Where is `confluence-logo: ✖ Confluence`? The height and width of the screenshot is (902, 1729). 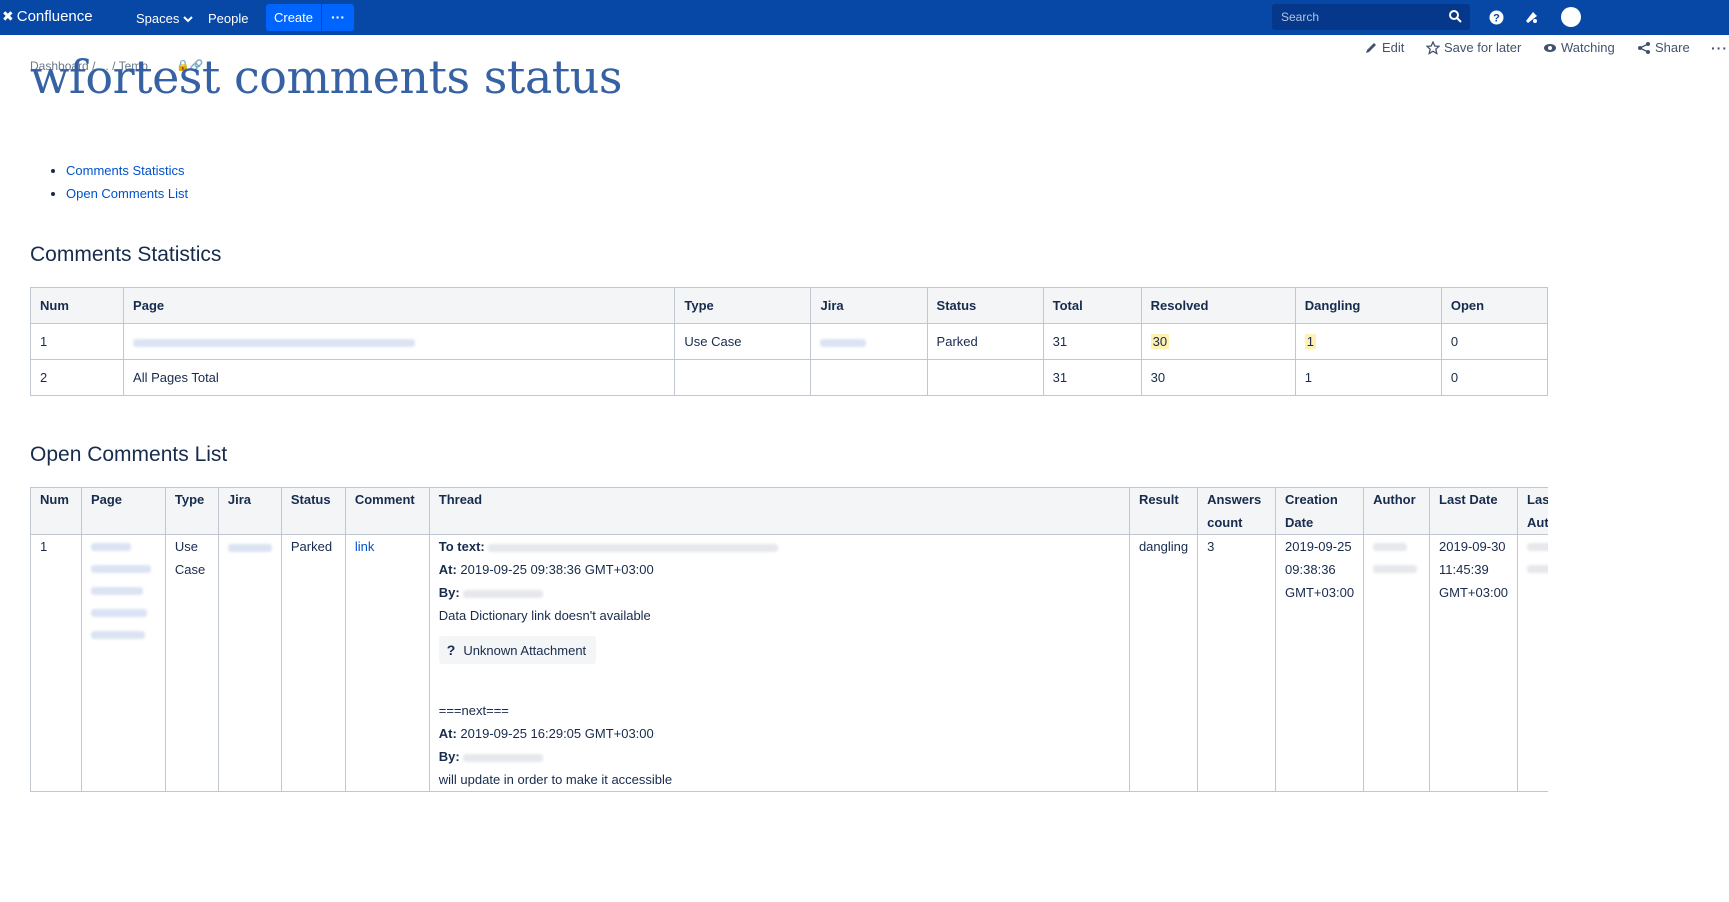
confluence-logo: ✖ Confluence is located at coordinates (47, 16).